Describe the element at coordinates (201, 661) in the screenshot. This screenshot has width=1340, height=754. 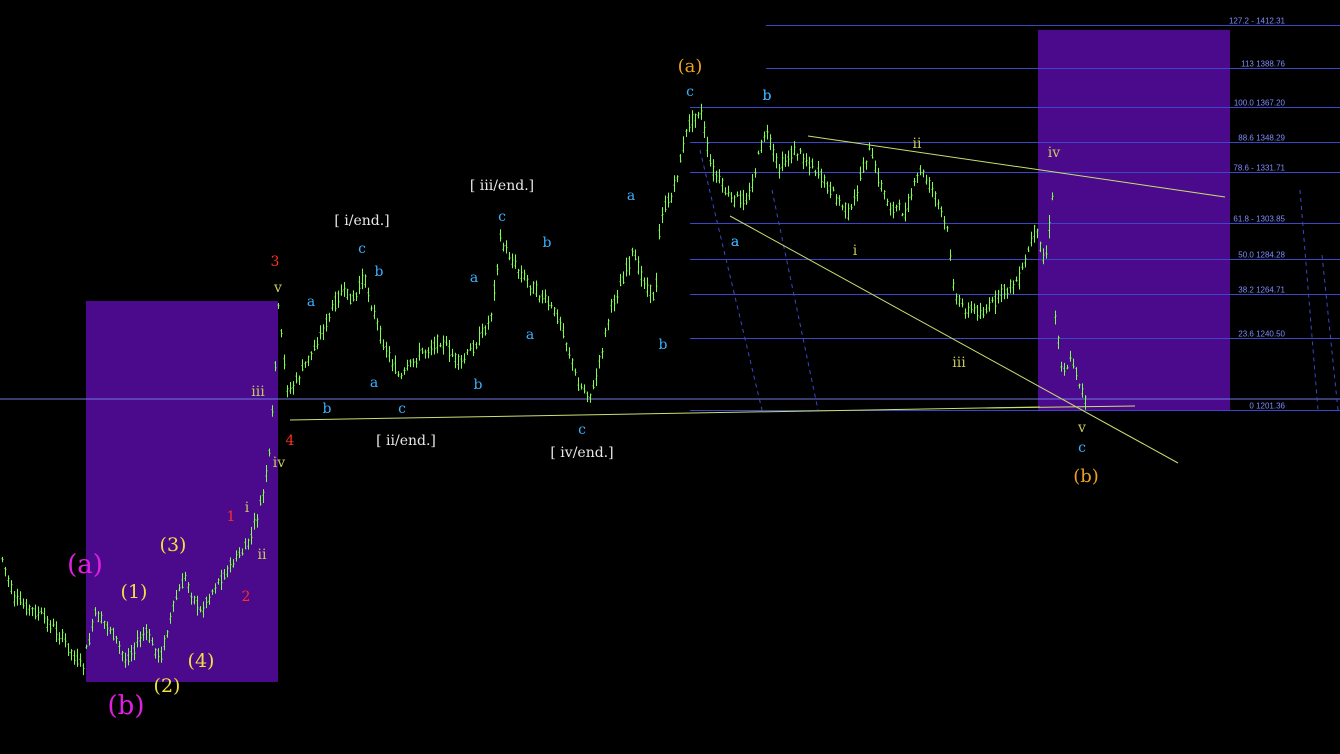
I see `wave-label: (4)` at that location.